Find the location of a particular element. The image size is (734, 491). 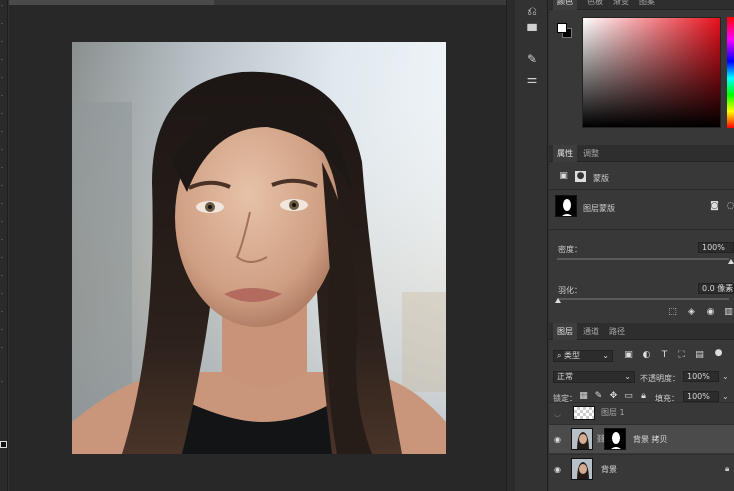

feather-slider is located at coordinates (643, 299).